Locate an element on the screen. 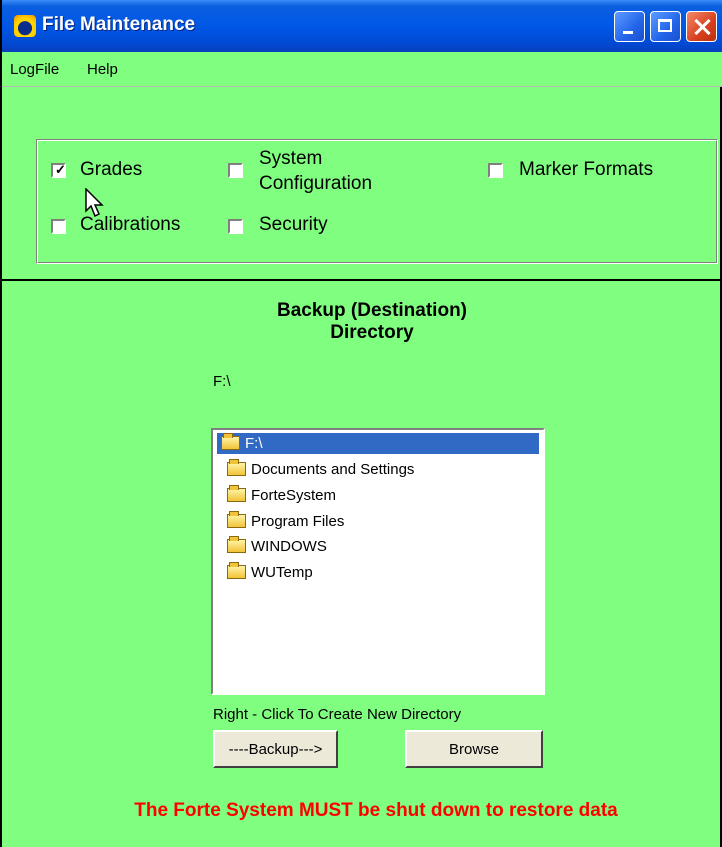  calibrations-checkbox is located at coordinates (58, 226).